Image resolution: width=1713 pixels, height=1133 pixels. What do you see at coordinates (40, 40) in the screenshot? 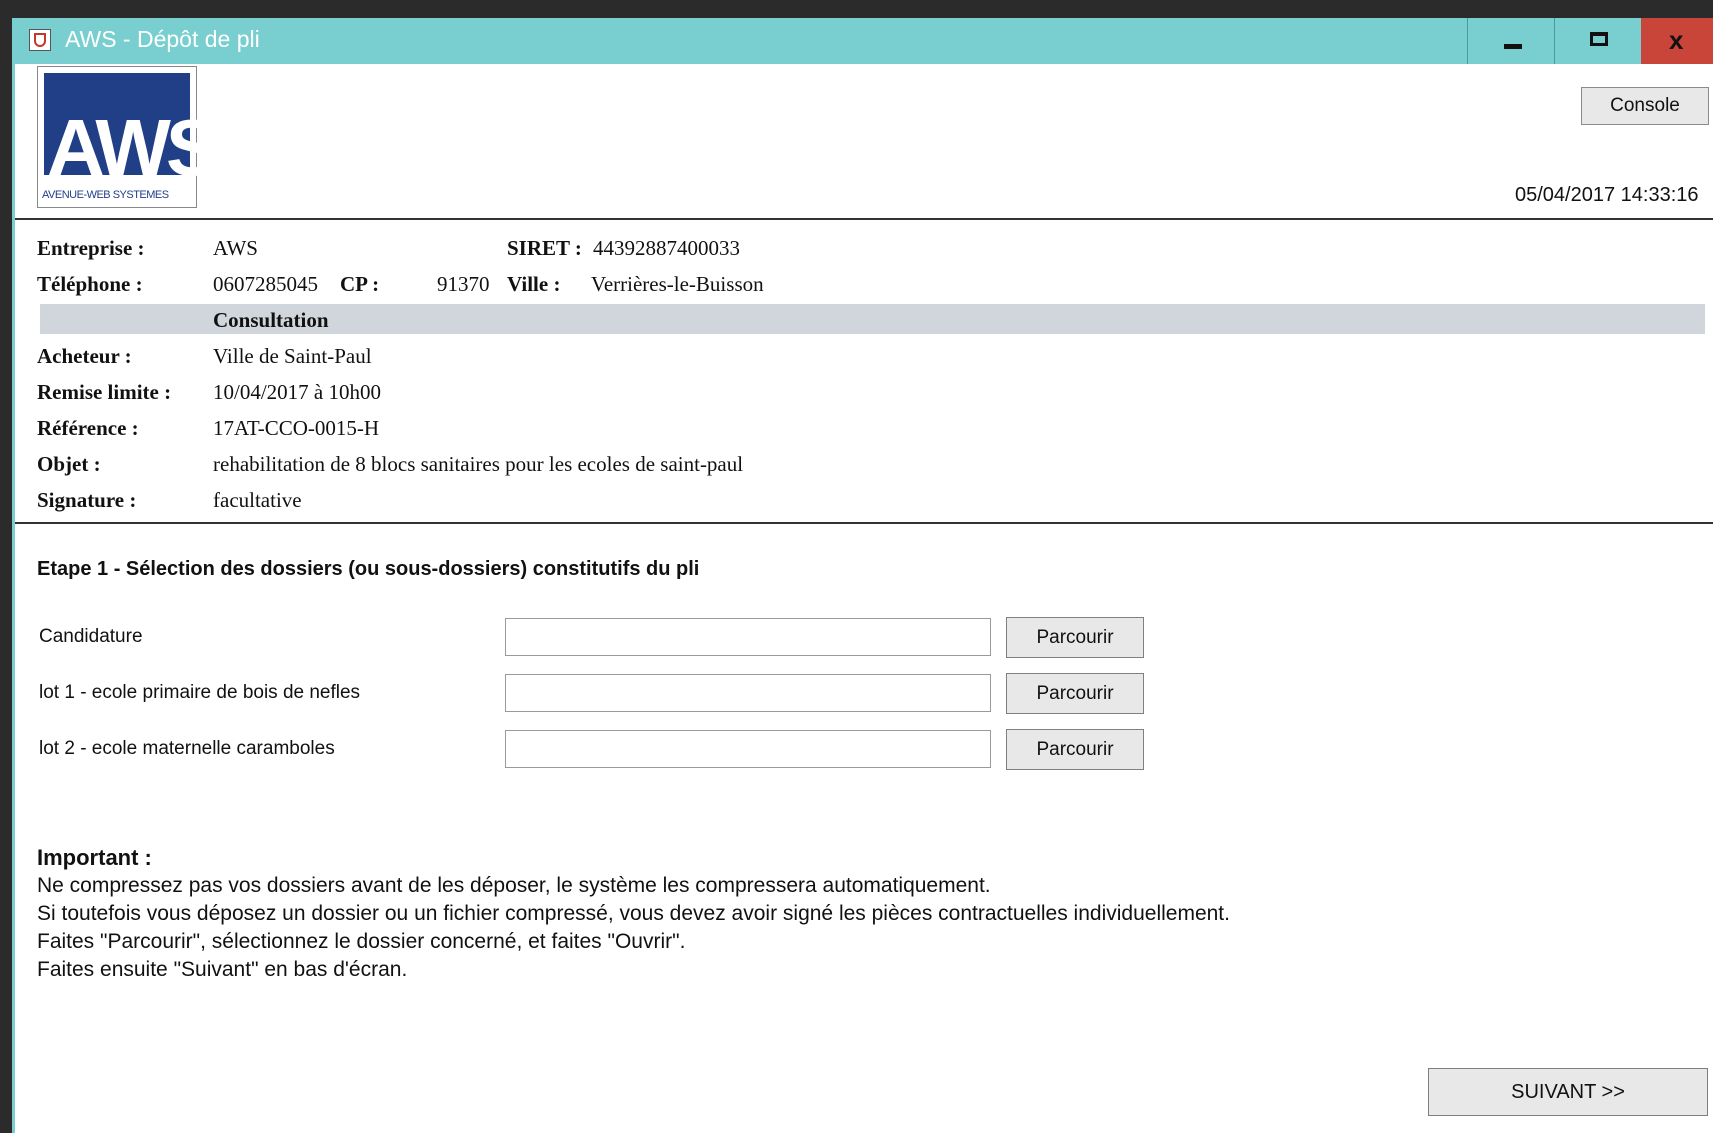
I see `java-app-icon` at bounding box center [40, 40].